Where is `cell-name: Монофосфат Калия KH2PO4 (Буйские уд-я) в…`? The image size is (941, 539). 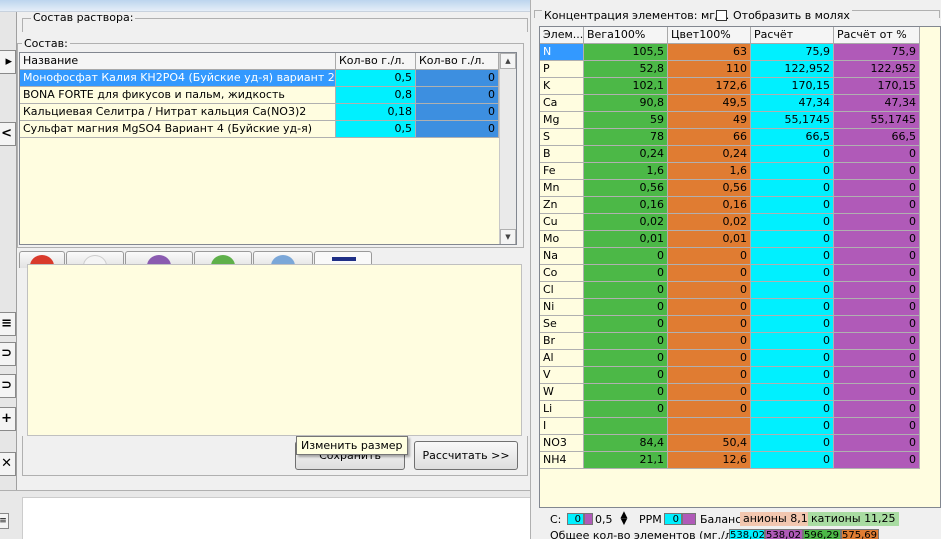
cell-name: Монофосфат Калия KH2PO4 (Буйские уд-я) в… is located at coordinates (178, 78).